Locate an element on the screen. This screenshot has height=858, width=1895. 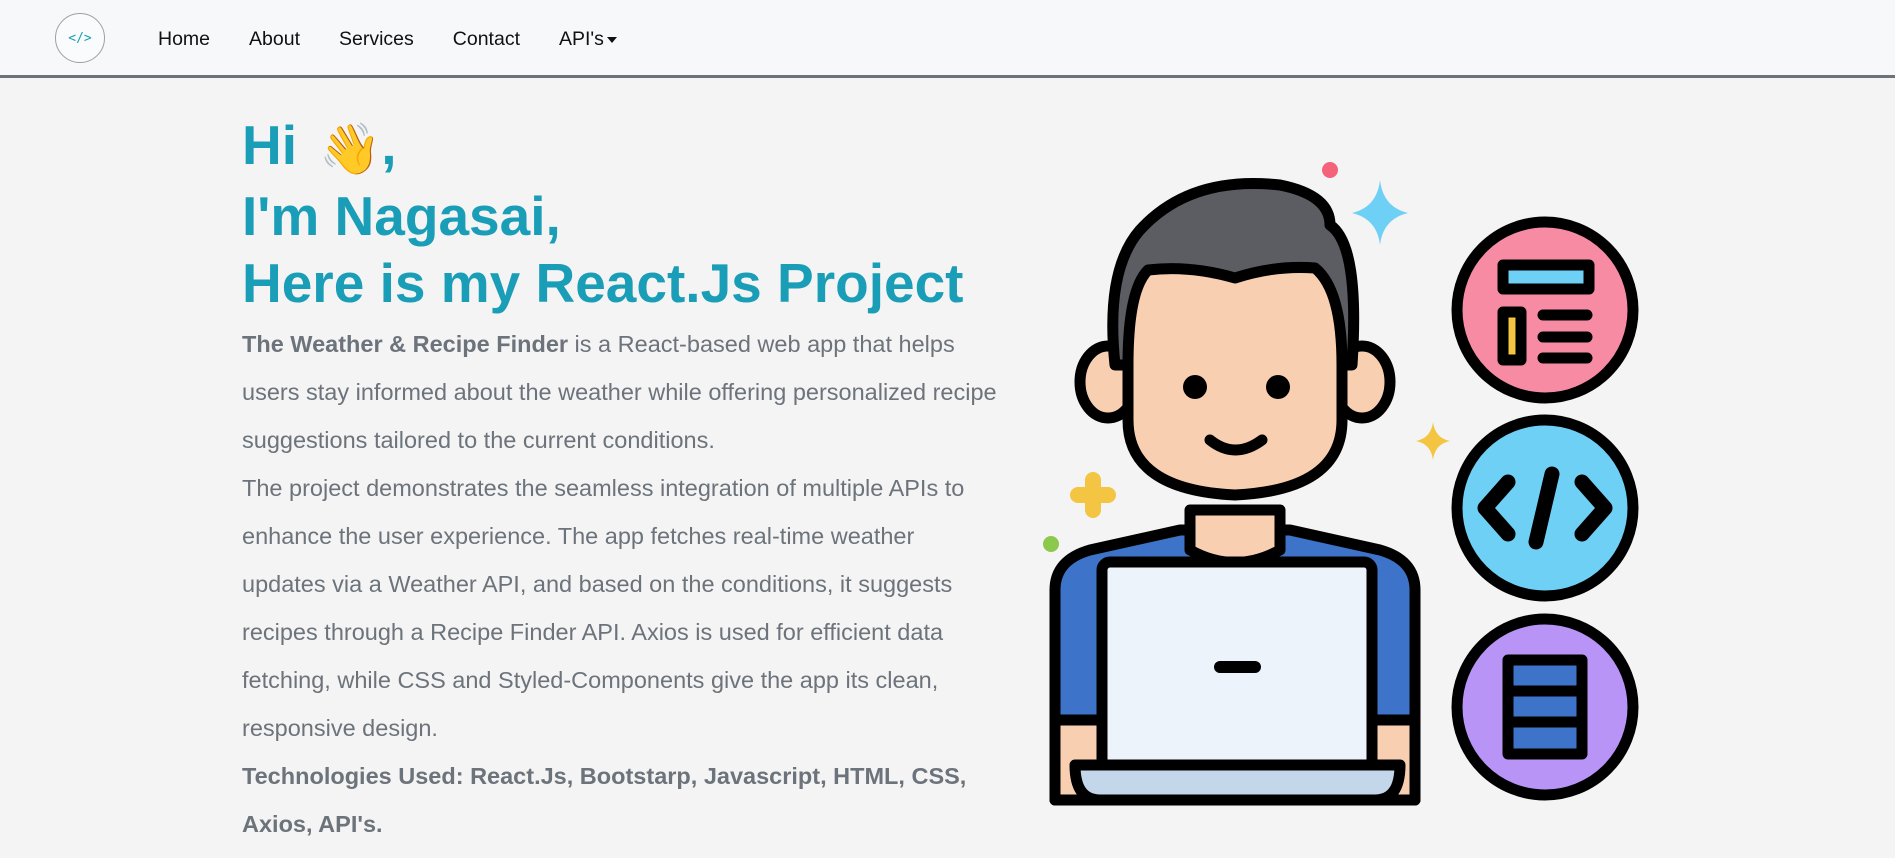
greeting-comma: , is located at coordinates (389, 145).